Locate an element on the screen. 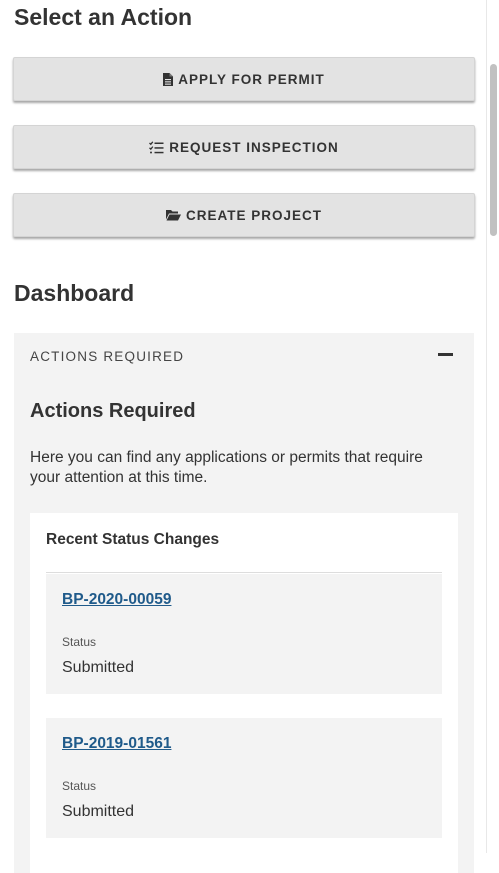 The height and width of the screenshot is (873, 499). create-project-label: CREATE PROJECT is located at coordinates (253, 215).